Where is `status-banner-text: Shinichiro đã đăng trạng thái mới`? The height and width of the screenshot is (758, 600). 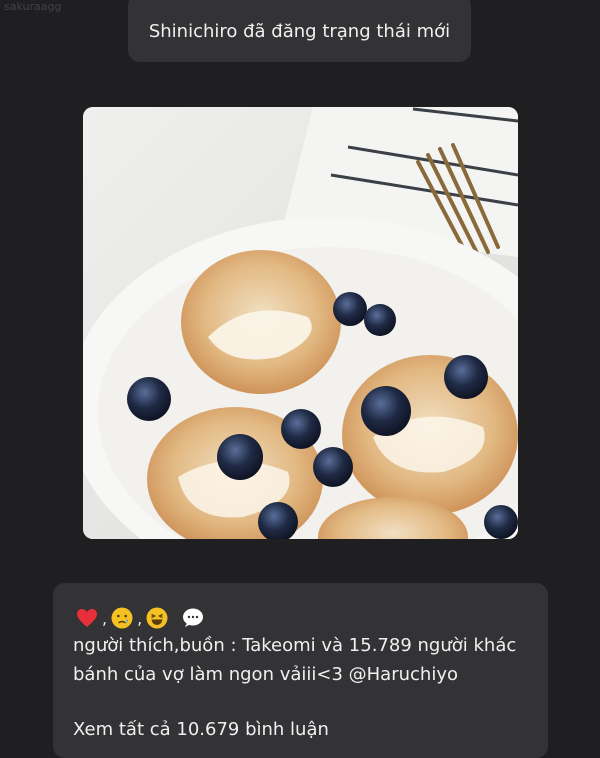 status-banner-text: Shinichiro đã đăng trạng thái mới is located at coordinates (299, 31).